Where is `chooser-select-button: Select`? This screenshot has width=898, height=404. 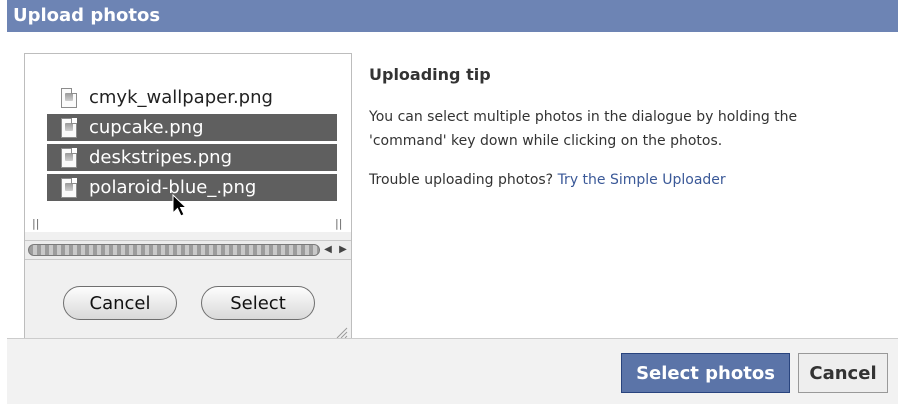
chooser-select-button: Select is located at coordinates (258, 303).